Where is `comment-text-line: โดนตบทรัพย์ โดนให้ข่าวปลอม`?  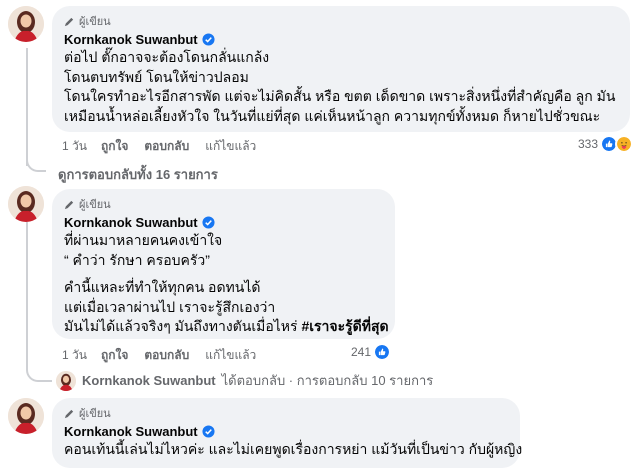 comment-text-line: โดนตบทรัพย์ โดนให้ข่าวปลอม is located at coordinates (156, 76).